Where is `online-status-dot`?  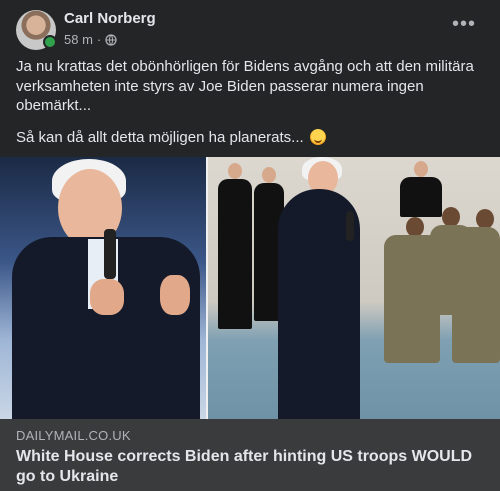 online-status-dot is located at coordinates (50, 42).